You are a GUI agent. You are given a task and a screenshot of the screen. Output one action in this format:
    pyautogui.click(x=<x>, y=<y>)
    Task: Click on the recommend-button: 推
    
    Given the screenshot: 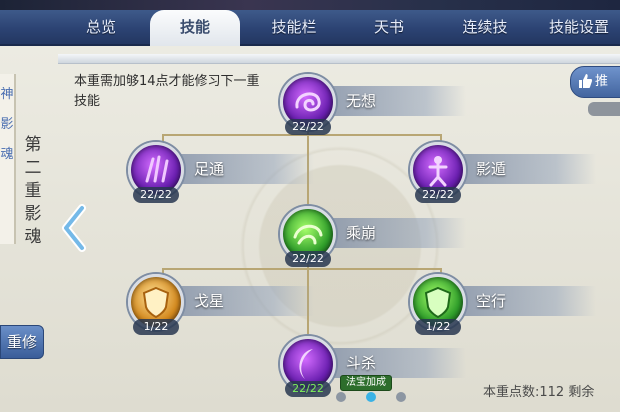 What is the action you would take?
    pyautogui.click(x=595, y=82)
    